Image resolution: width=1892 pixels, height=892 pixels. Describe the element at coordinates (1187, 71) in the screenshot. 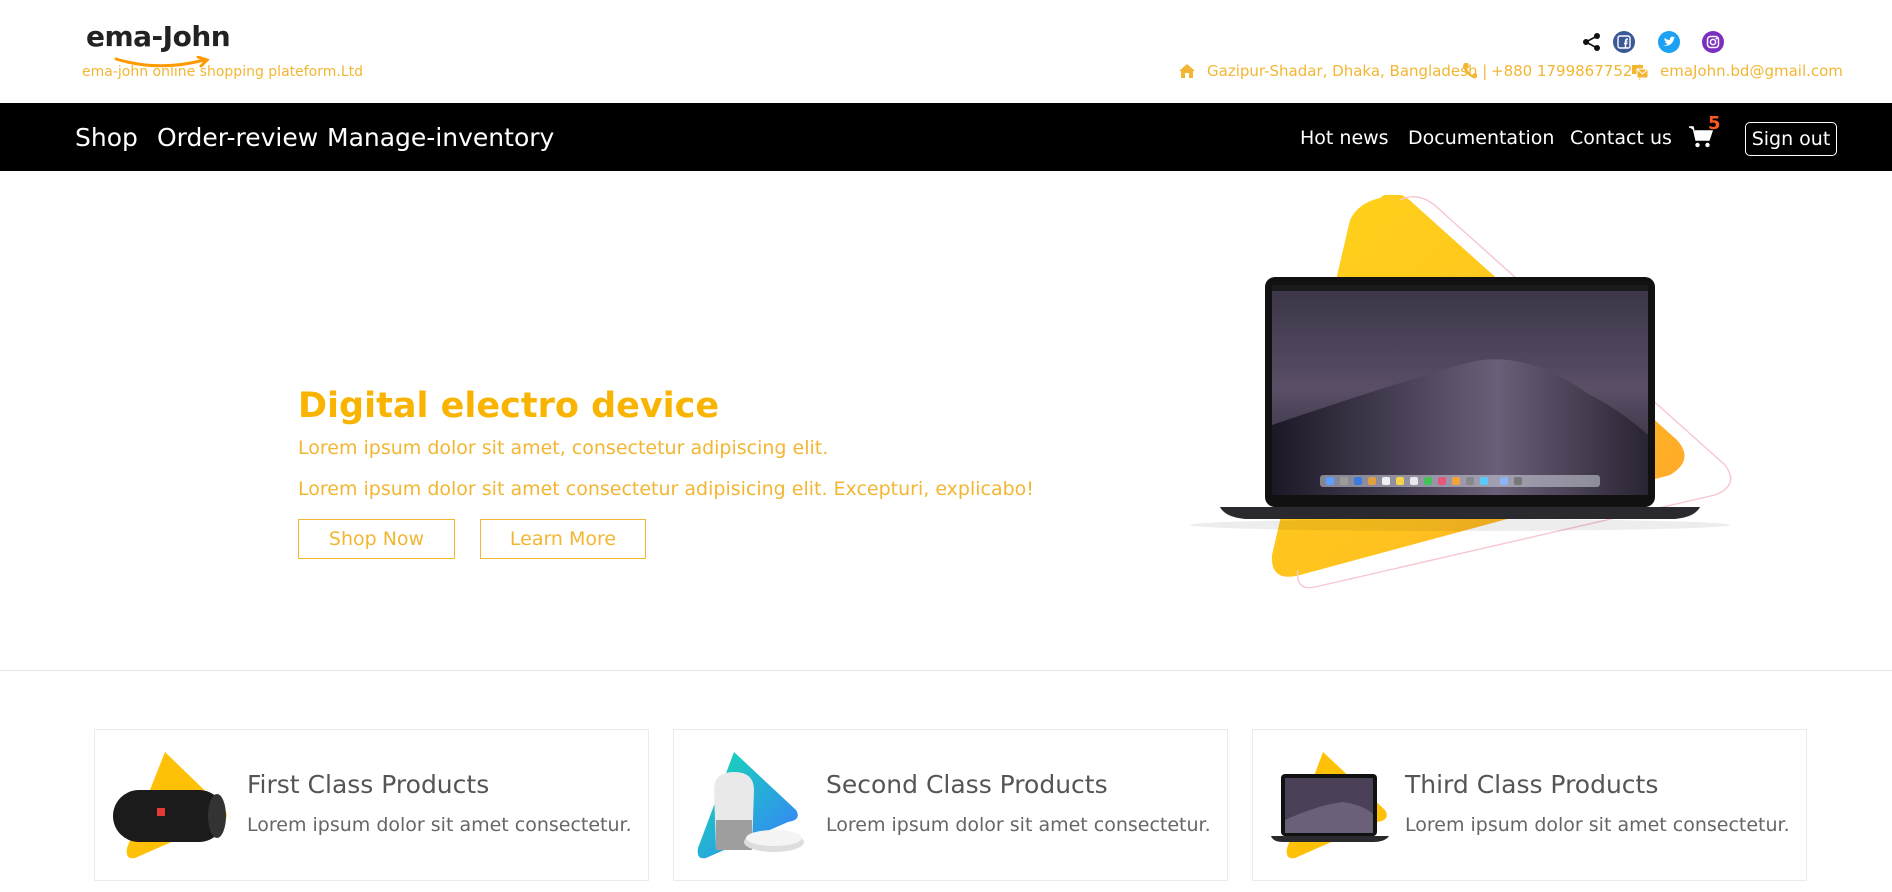

I see `home-icon` at that location.